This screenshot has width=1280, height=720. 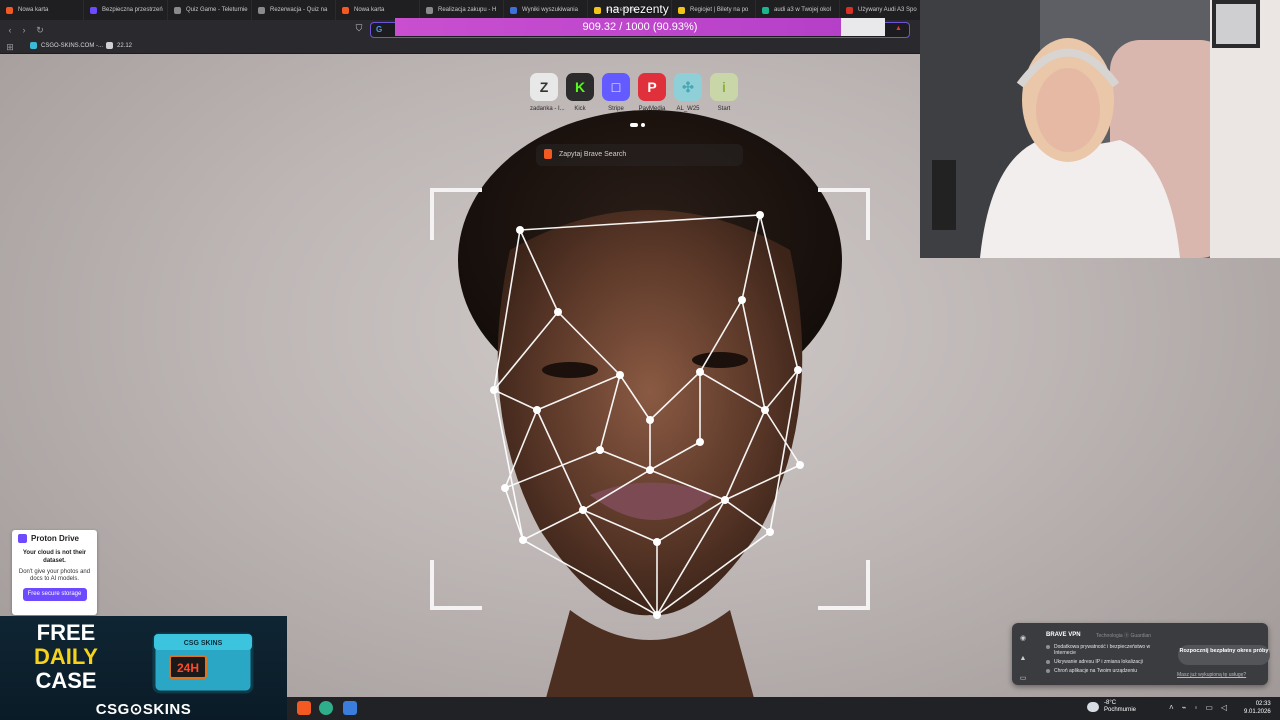 What do you see at coordinates (1023, 639) in the screenshot?
I see `location-icon: ◉` at bounding box center [1023, 639].